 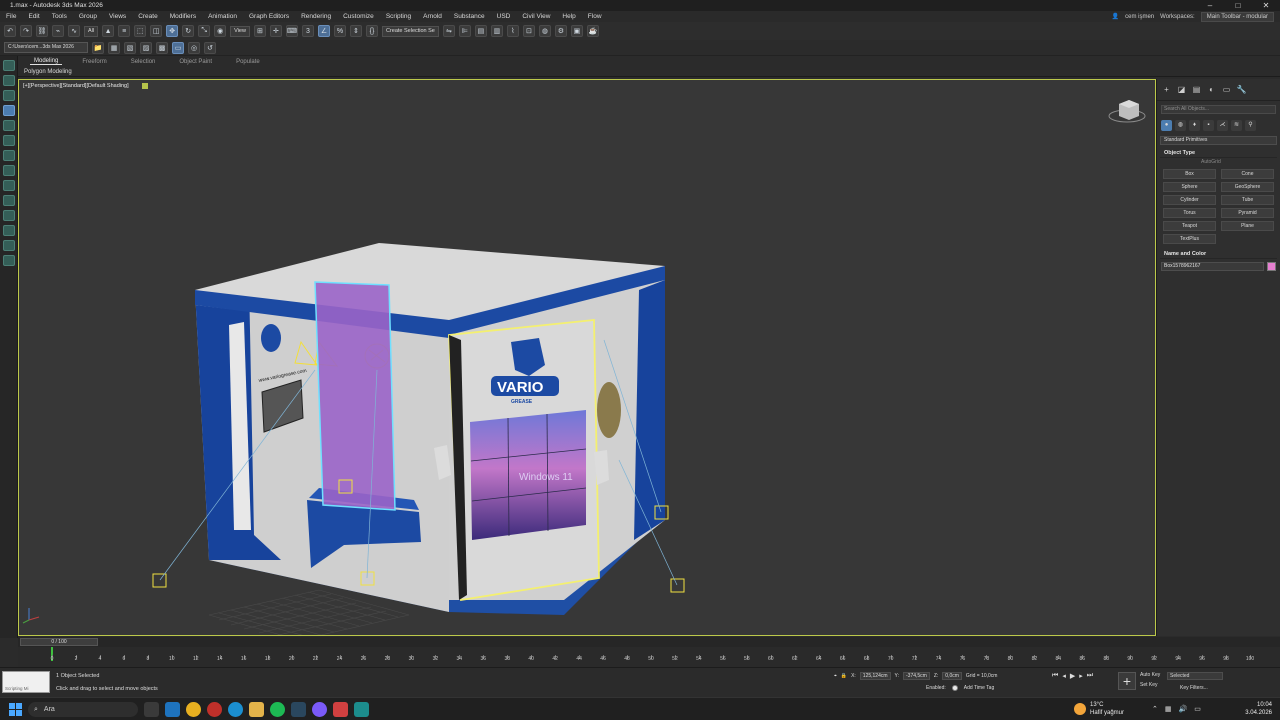 I want to click on add-time-tag: Add Time Tag, so click(x=979, y=688).